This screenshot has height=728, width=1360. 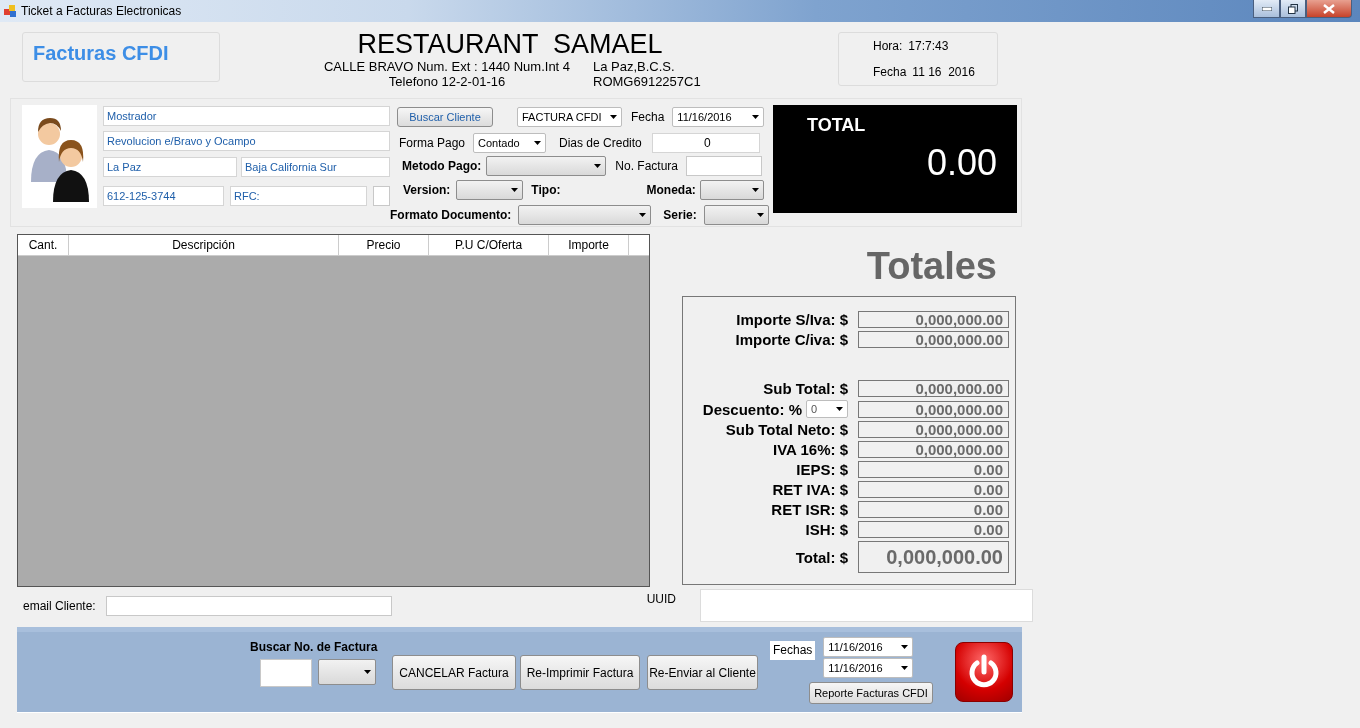 I want to click on maximize-button, so click(x=1293, y=9).